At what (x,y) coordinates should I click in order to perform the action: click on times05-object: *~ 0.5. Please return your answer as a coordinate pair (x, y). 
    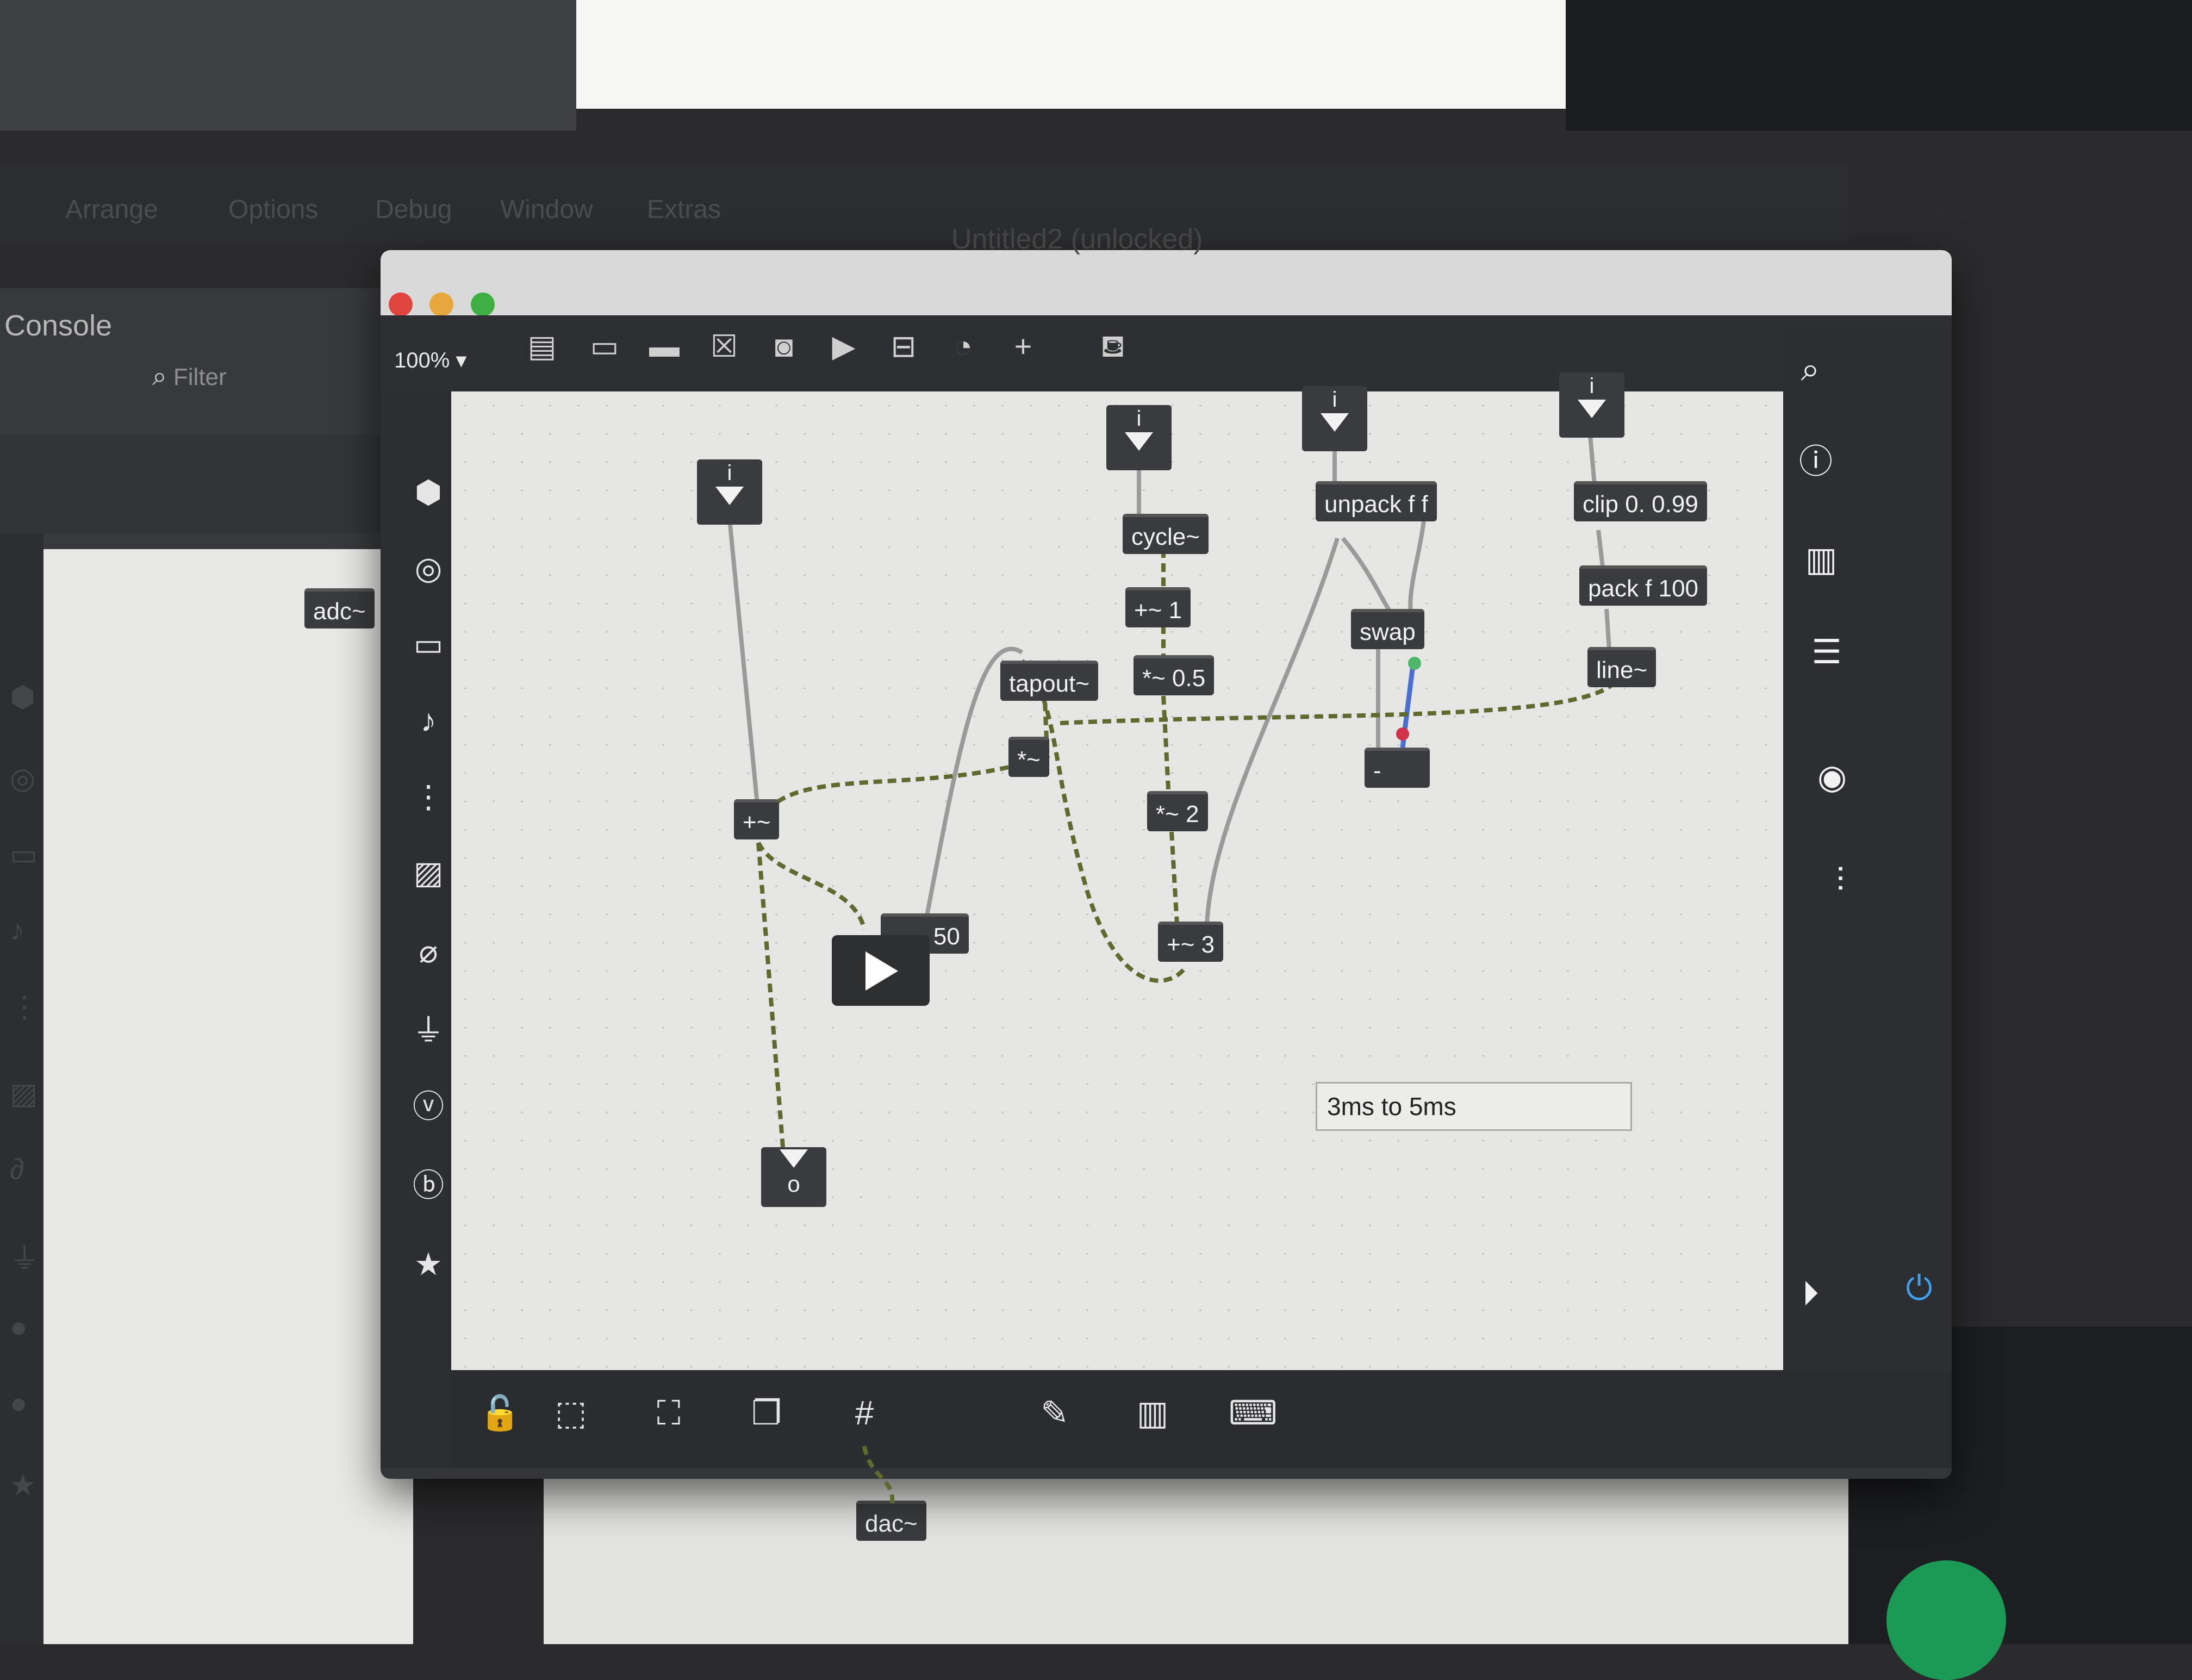
    Looking at the image, I should click on (1174, 675).